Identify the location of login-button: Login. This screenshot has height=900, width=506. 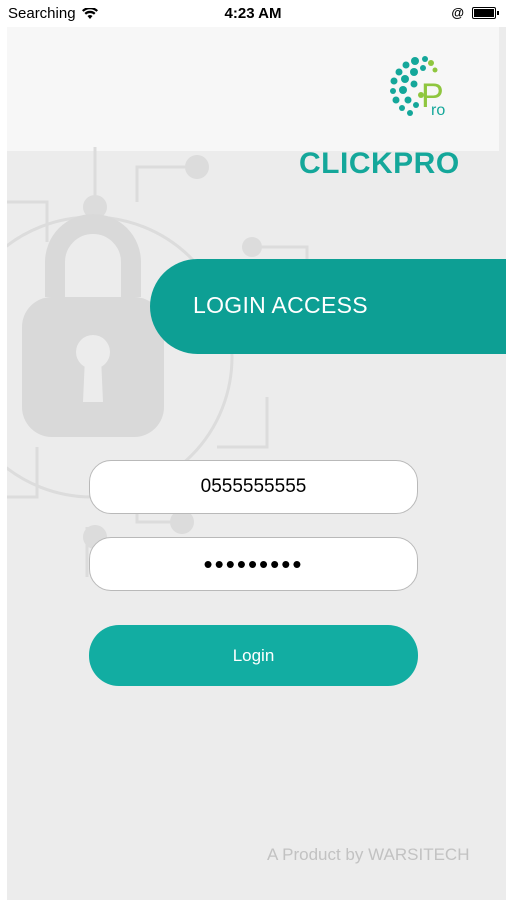
(253, 655).